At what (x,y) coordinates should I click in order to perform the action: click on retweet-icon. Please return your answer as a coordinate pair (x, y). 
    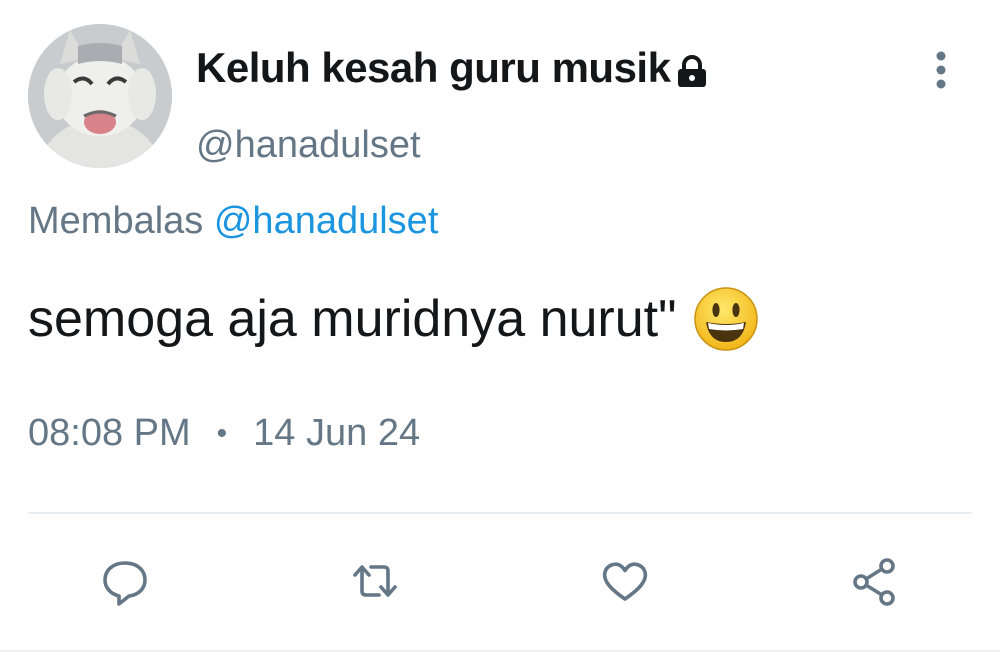
    Looking at the image, I should click on (375, 581).